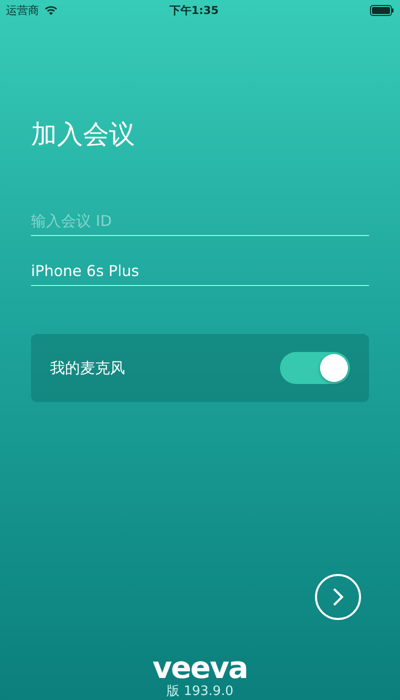  What do you see at coordinates (51, 10) in the screenshot?
I see `wifi-icon` at bounding box center [51, 10].